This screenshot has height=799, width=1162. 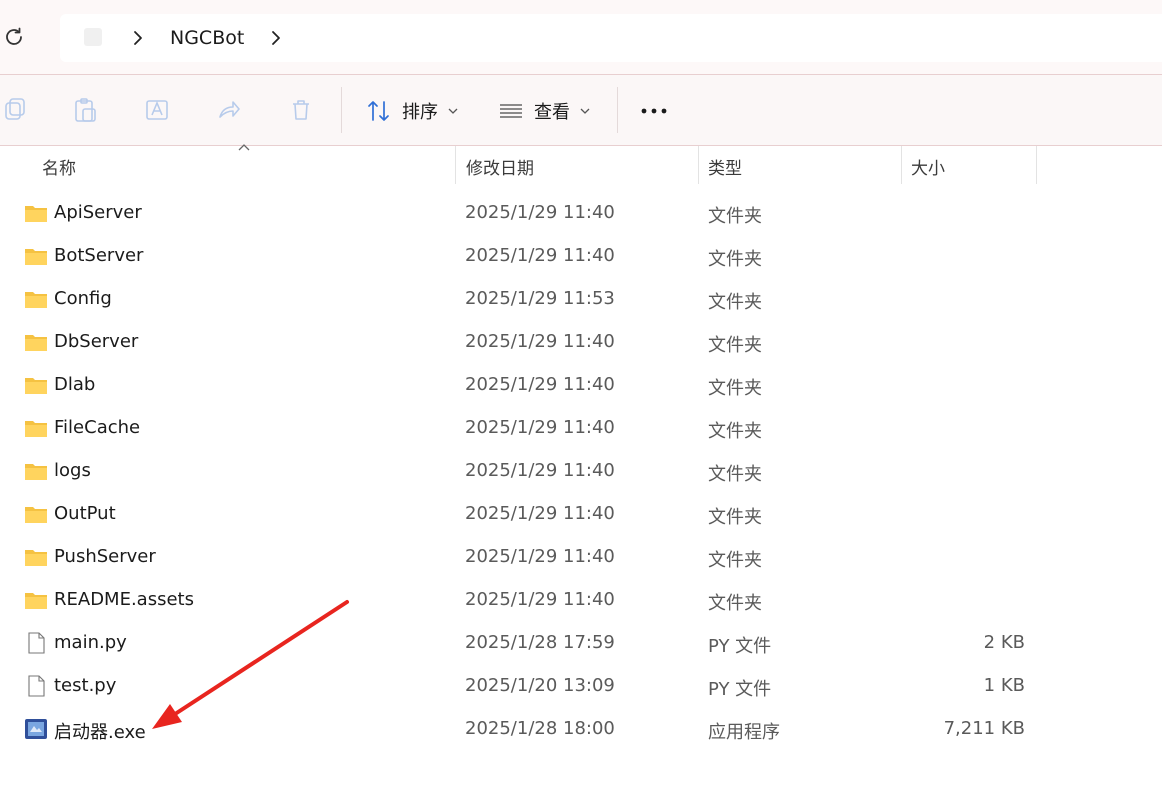 What do you see at coordinates (83, 298) in the screenshot?
I see `file-name: Config` at bounding box center [83, 298].